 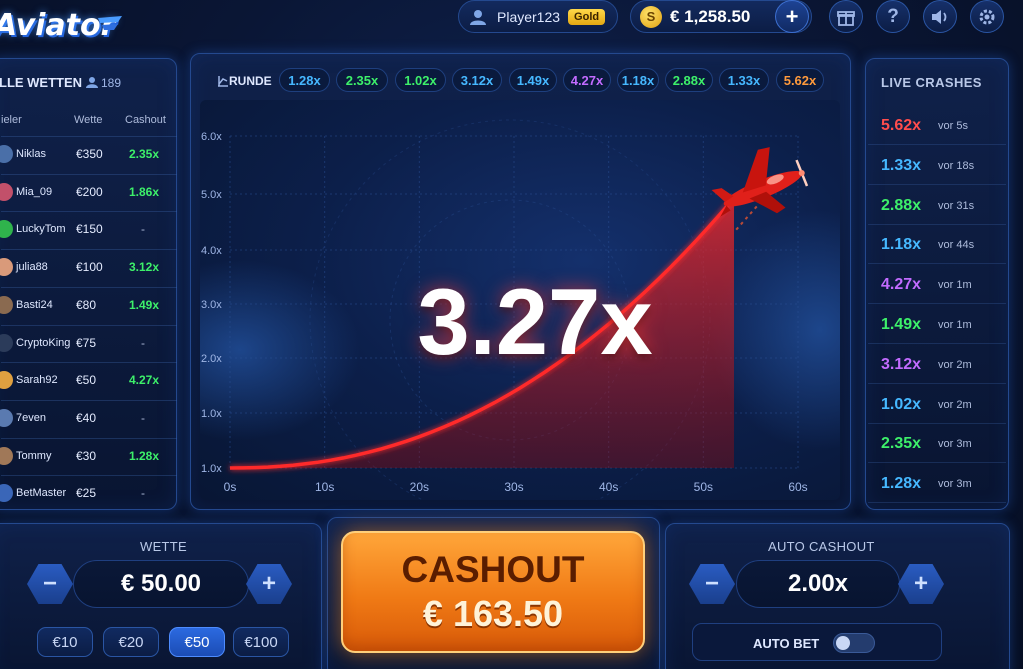 What do you see at coordinates (953, 126) in the screenshot?
I see `crash-time: vor 5s` at bounding box center [953, 126].